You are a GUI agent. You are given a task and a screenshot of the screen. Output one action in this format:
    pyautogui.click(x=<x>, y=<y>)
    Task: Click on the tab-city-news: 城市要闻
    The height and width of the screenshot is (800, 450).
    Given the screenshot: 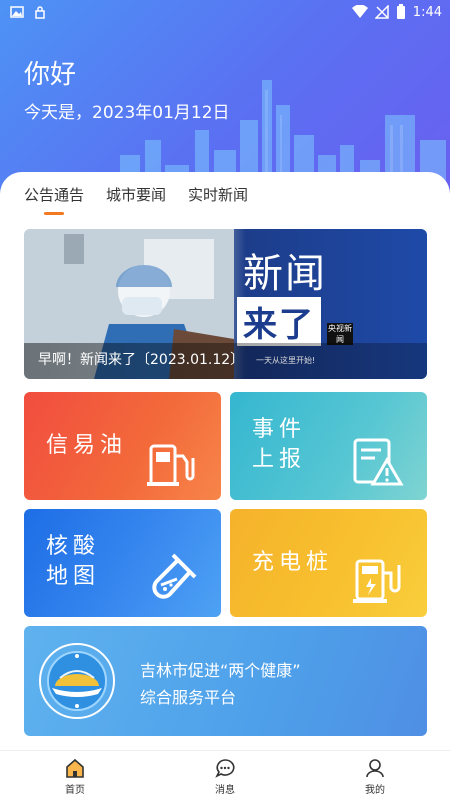 What is the action you would take?
    pyautogui.click(x=136, y=199)
    